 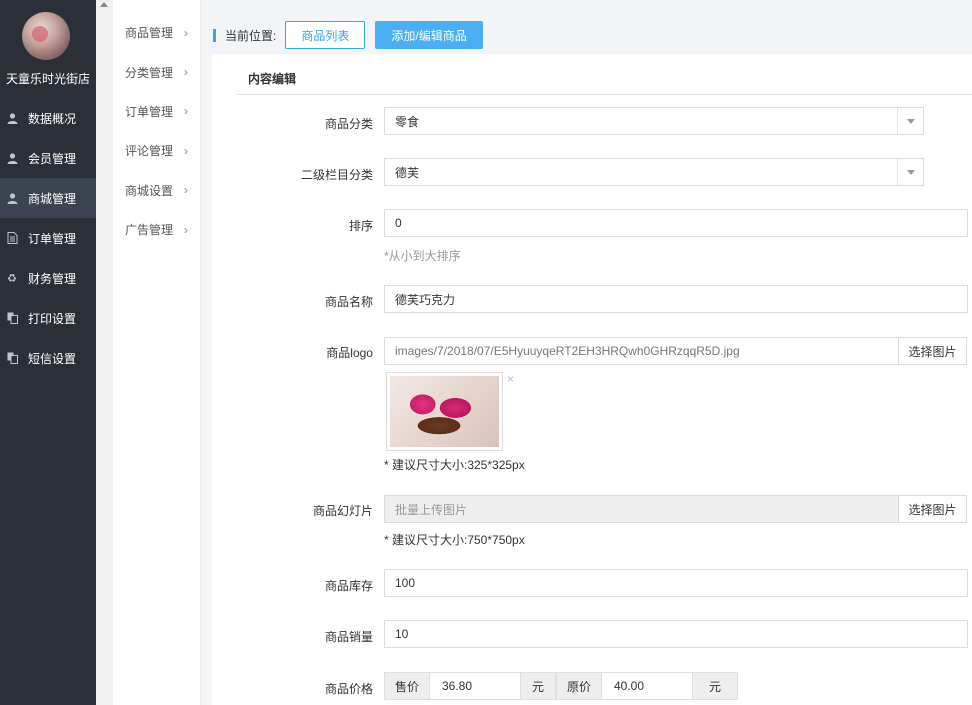 I want to click on nav-item-sms-settings: 短信设置, so click(x=48, y=358).